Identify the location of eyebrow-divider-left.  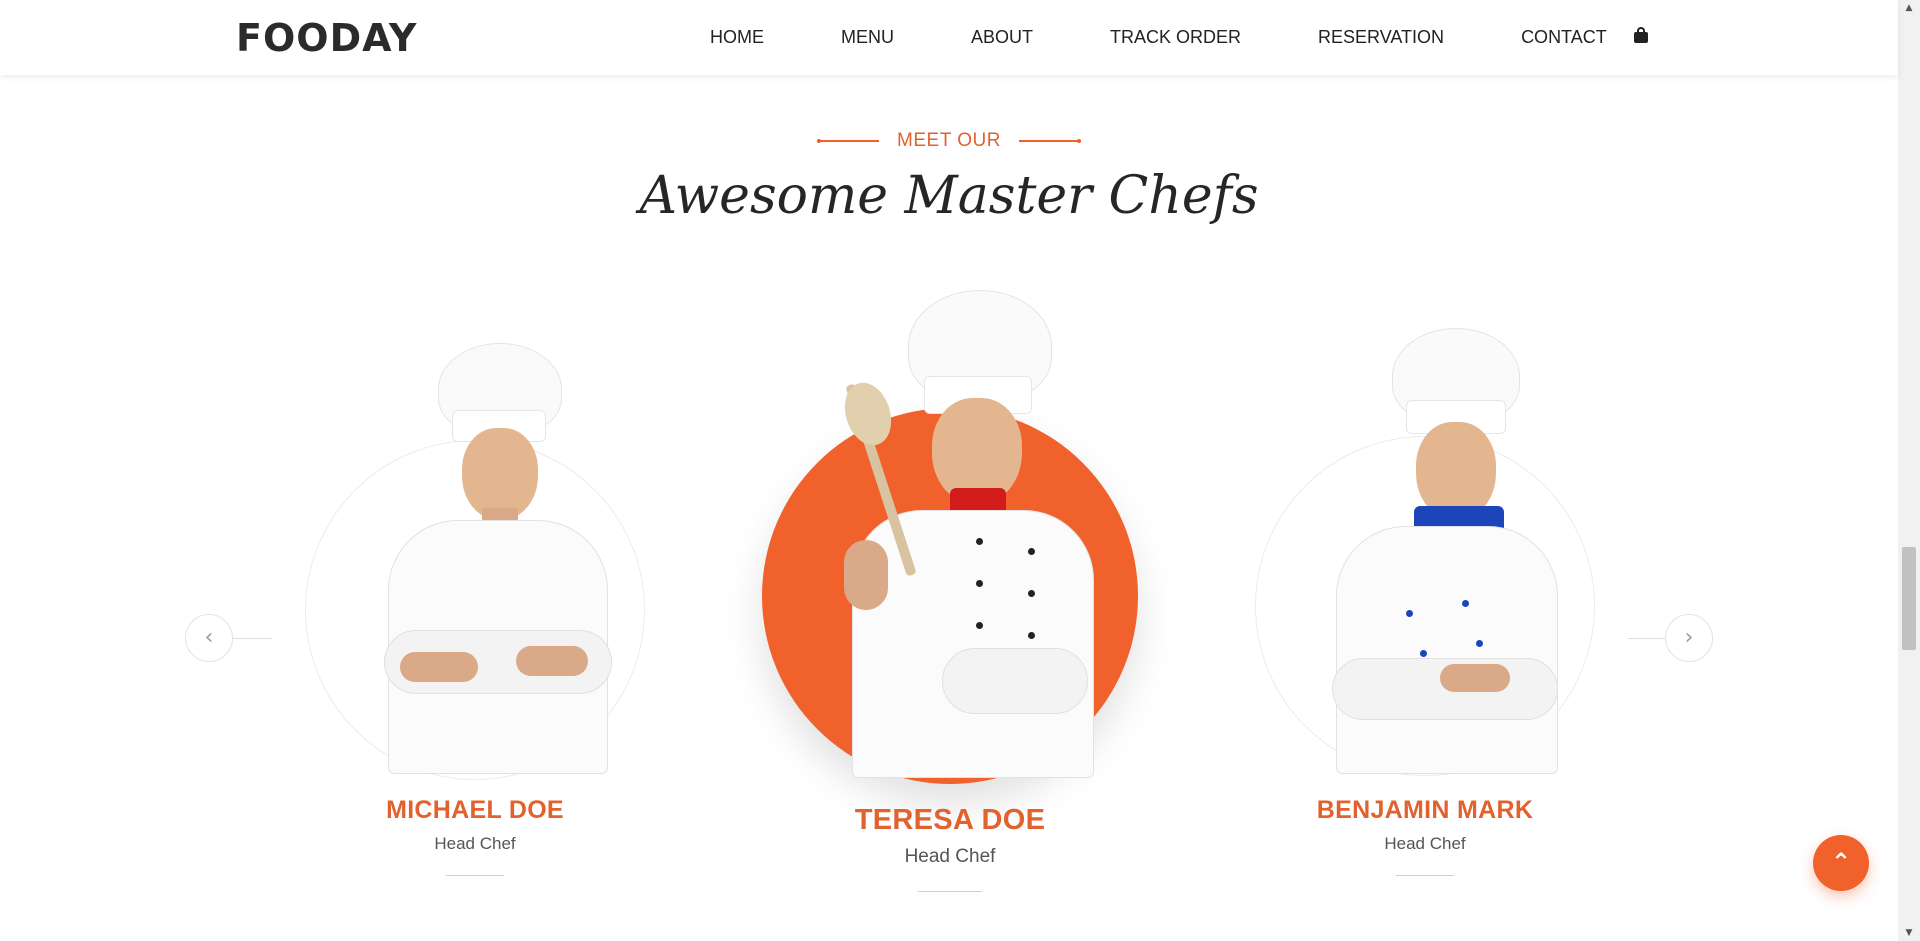
(848, 141).